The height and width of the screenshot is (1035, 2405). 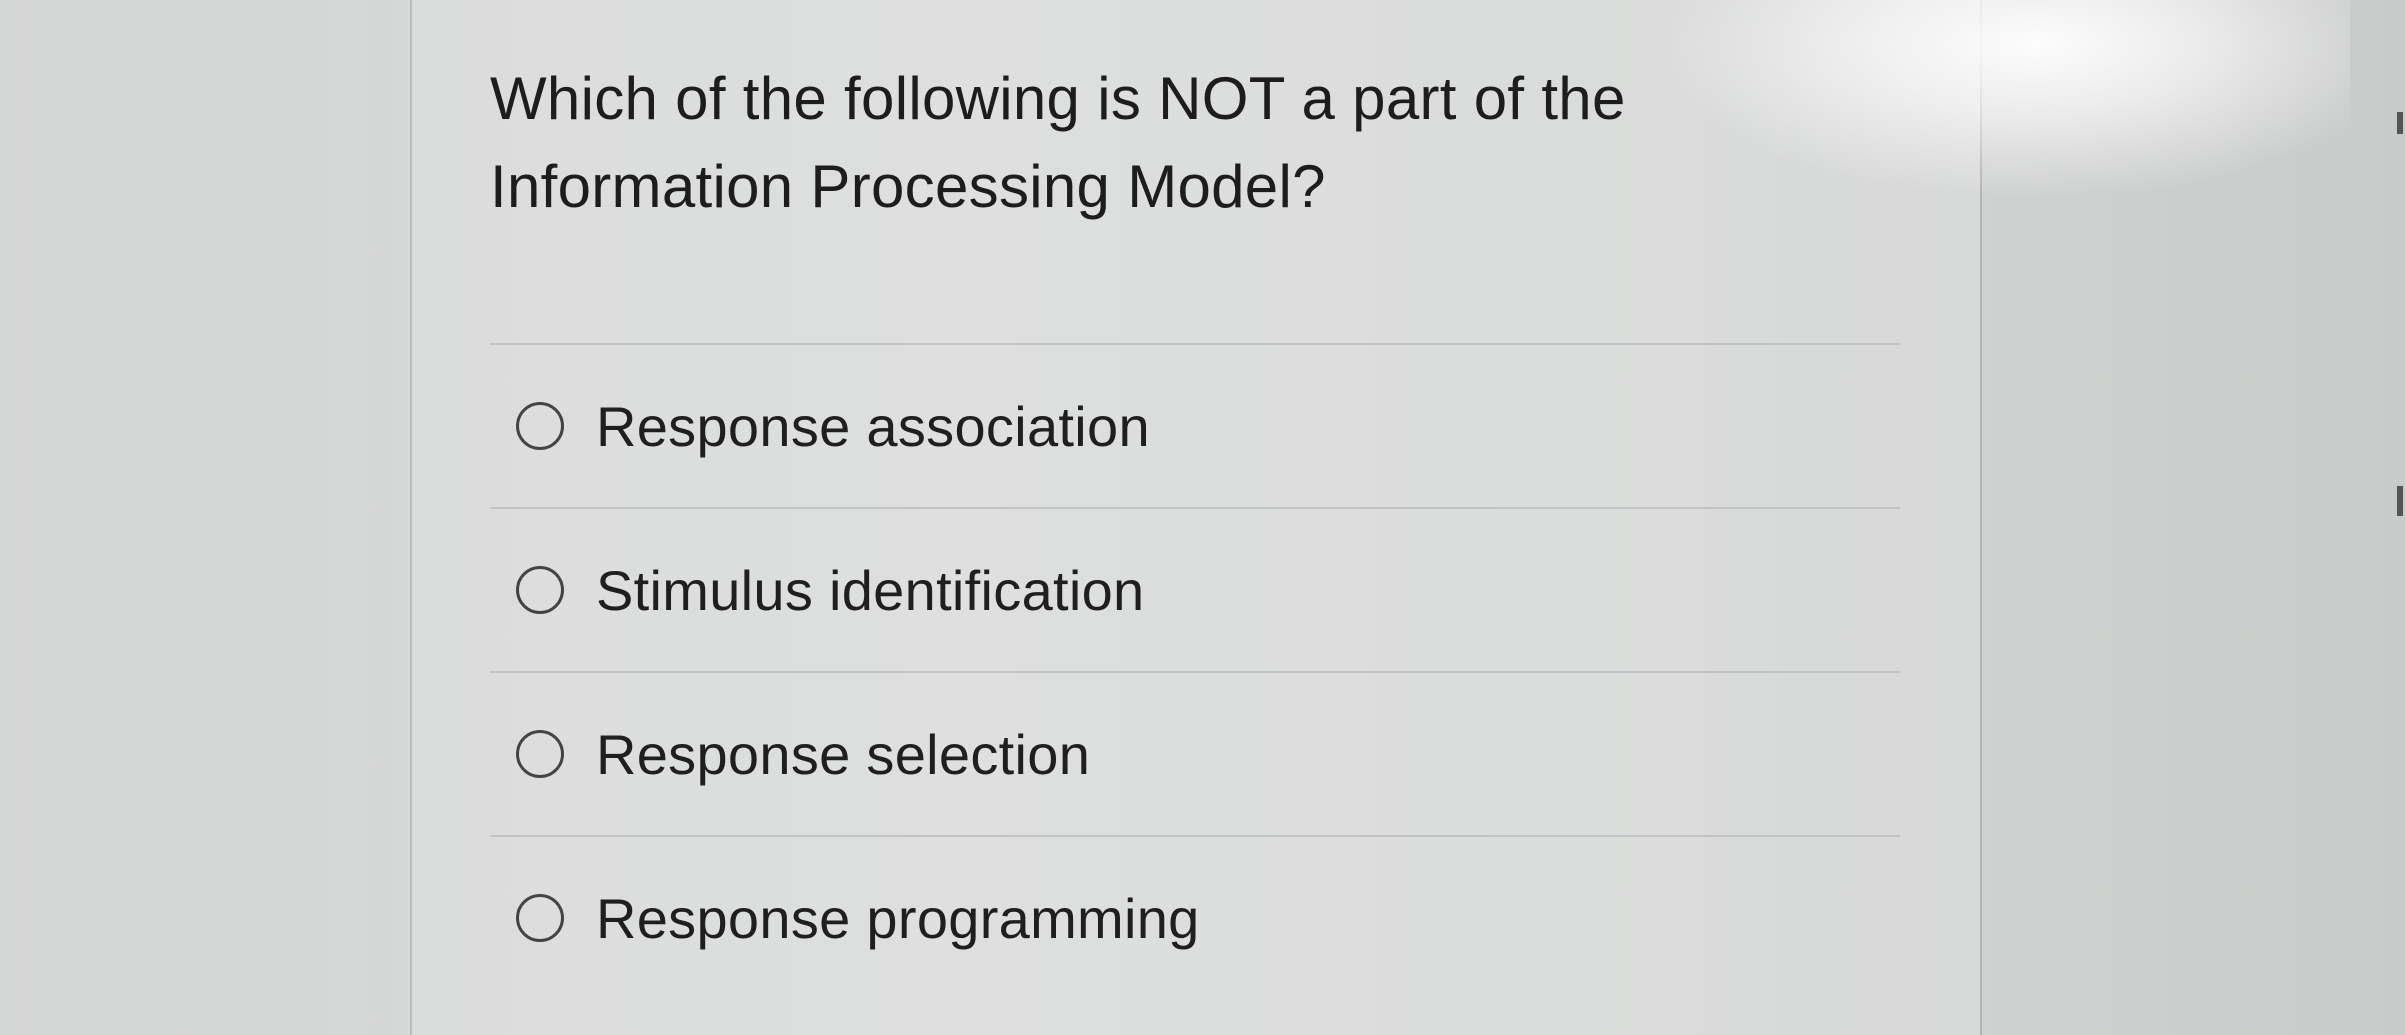 I want to click on option-label: Response association, so click(x=873, y=426).